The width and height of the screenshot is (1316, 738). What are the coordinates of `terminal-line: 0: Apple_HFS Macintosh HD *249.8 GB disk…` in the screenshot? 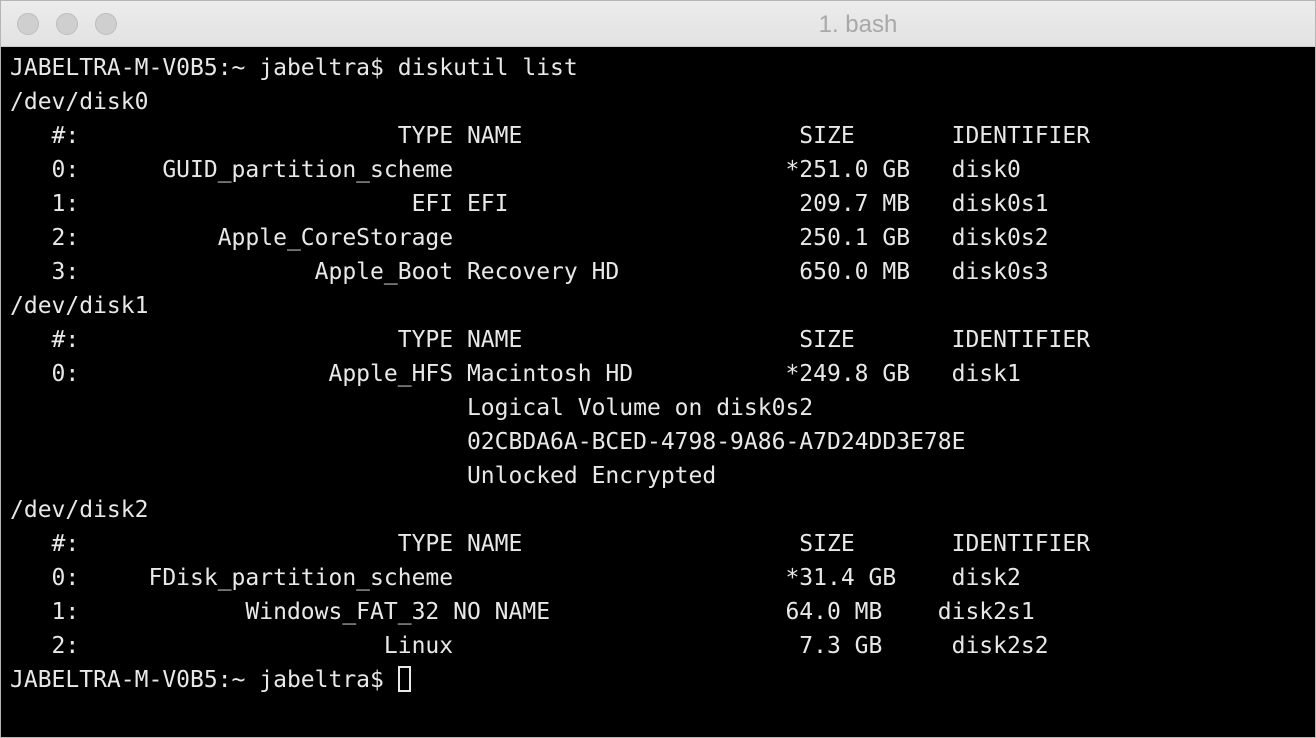 It's located at (515, 374).